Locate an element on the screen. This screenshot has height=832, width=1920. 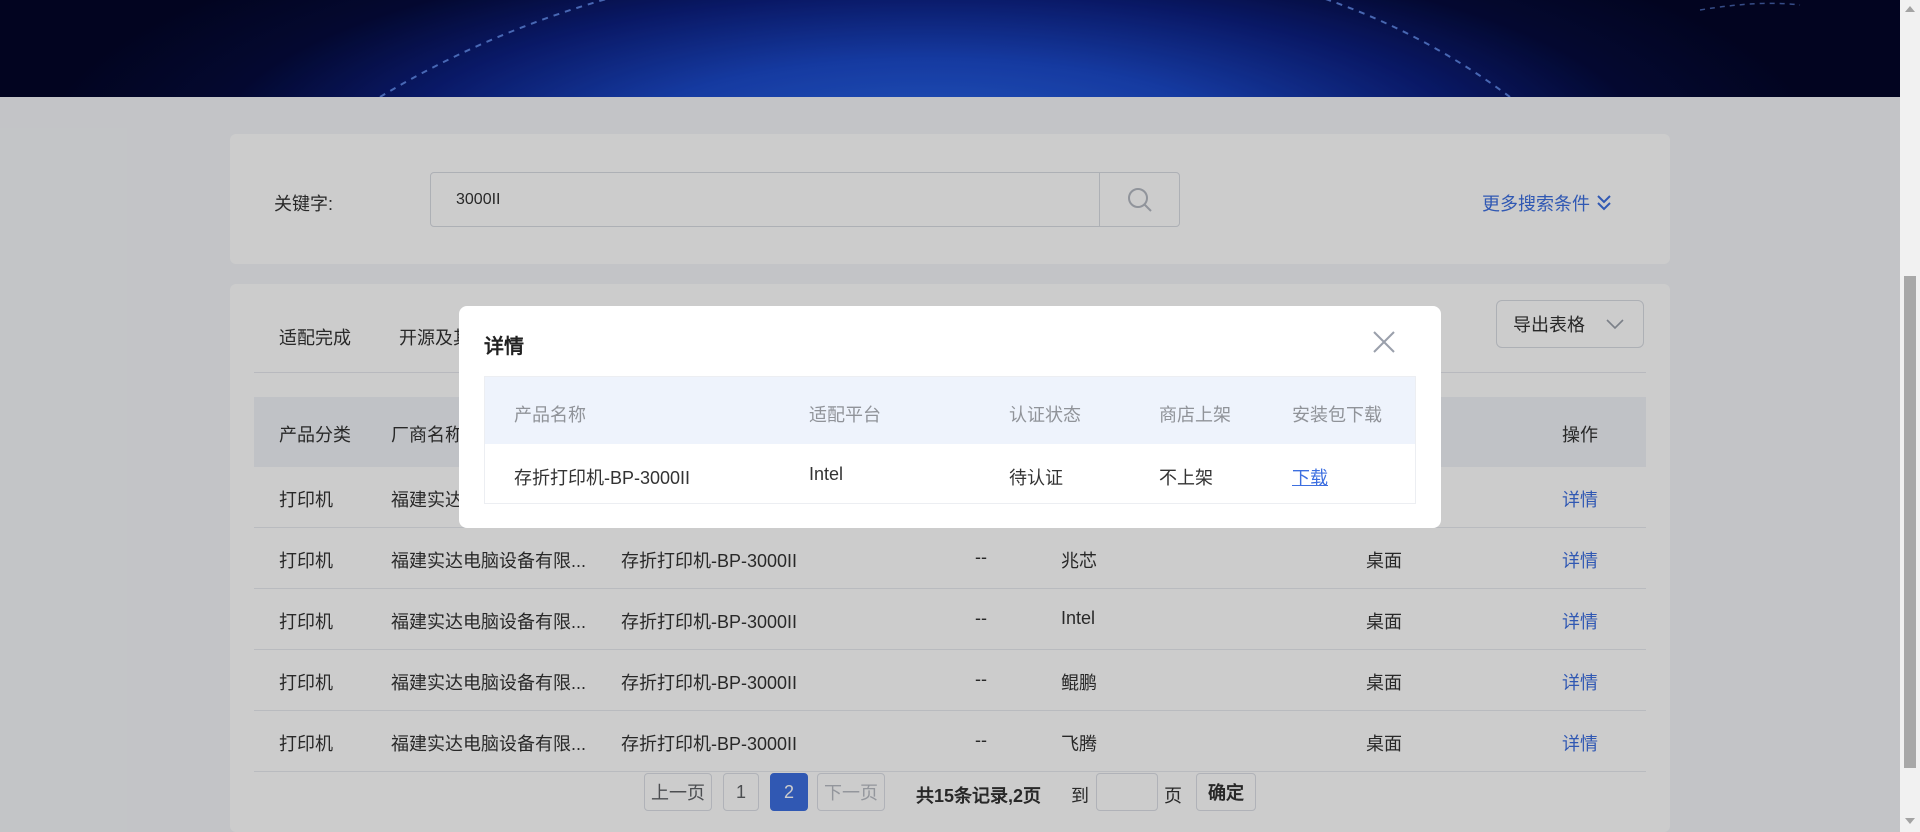
detail-table-header: 产品名称 适配平台 认证状态 商店上架 安装包下载 is located at coordinates (950, 410).